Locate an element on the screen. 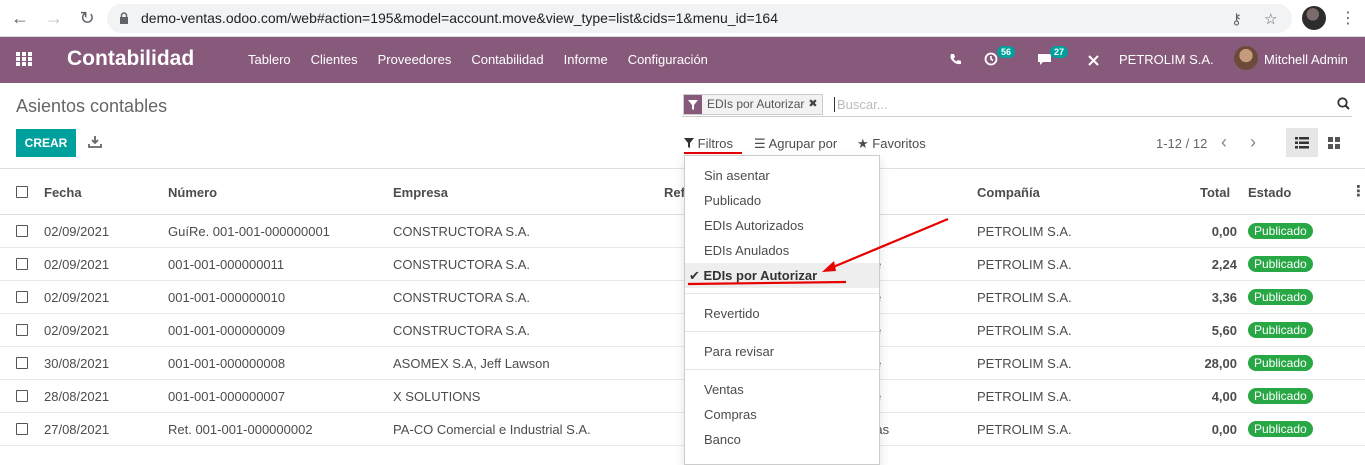 The image size is (1365, 465). forward-arrow-icon: → is located at coordinates (54, 18).